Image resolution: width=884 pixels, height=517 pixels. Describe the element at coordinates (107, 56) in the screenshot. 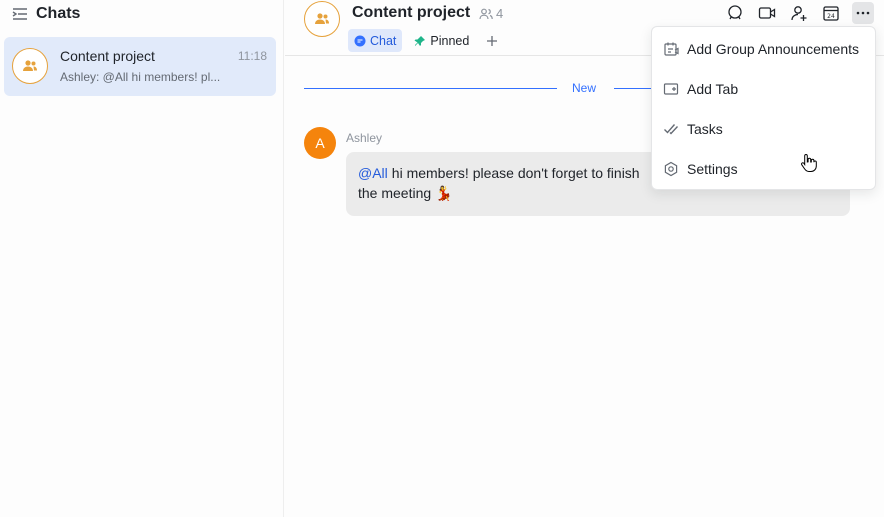

I see `chat-name: Content project` at that location.